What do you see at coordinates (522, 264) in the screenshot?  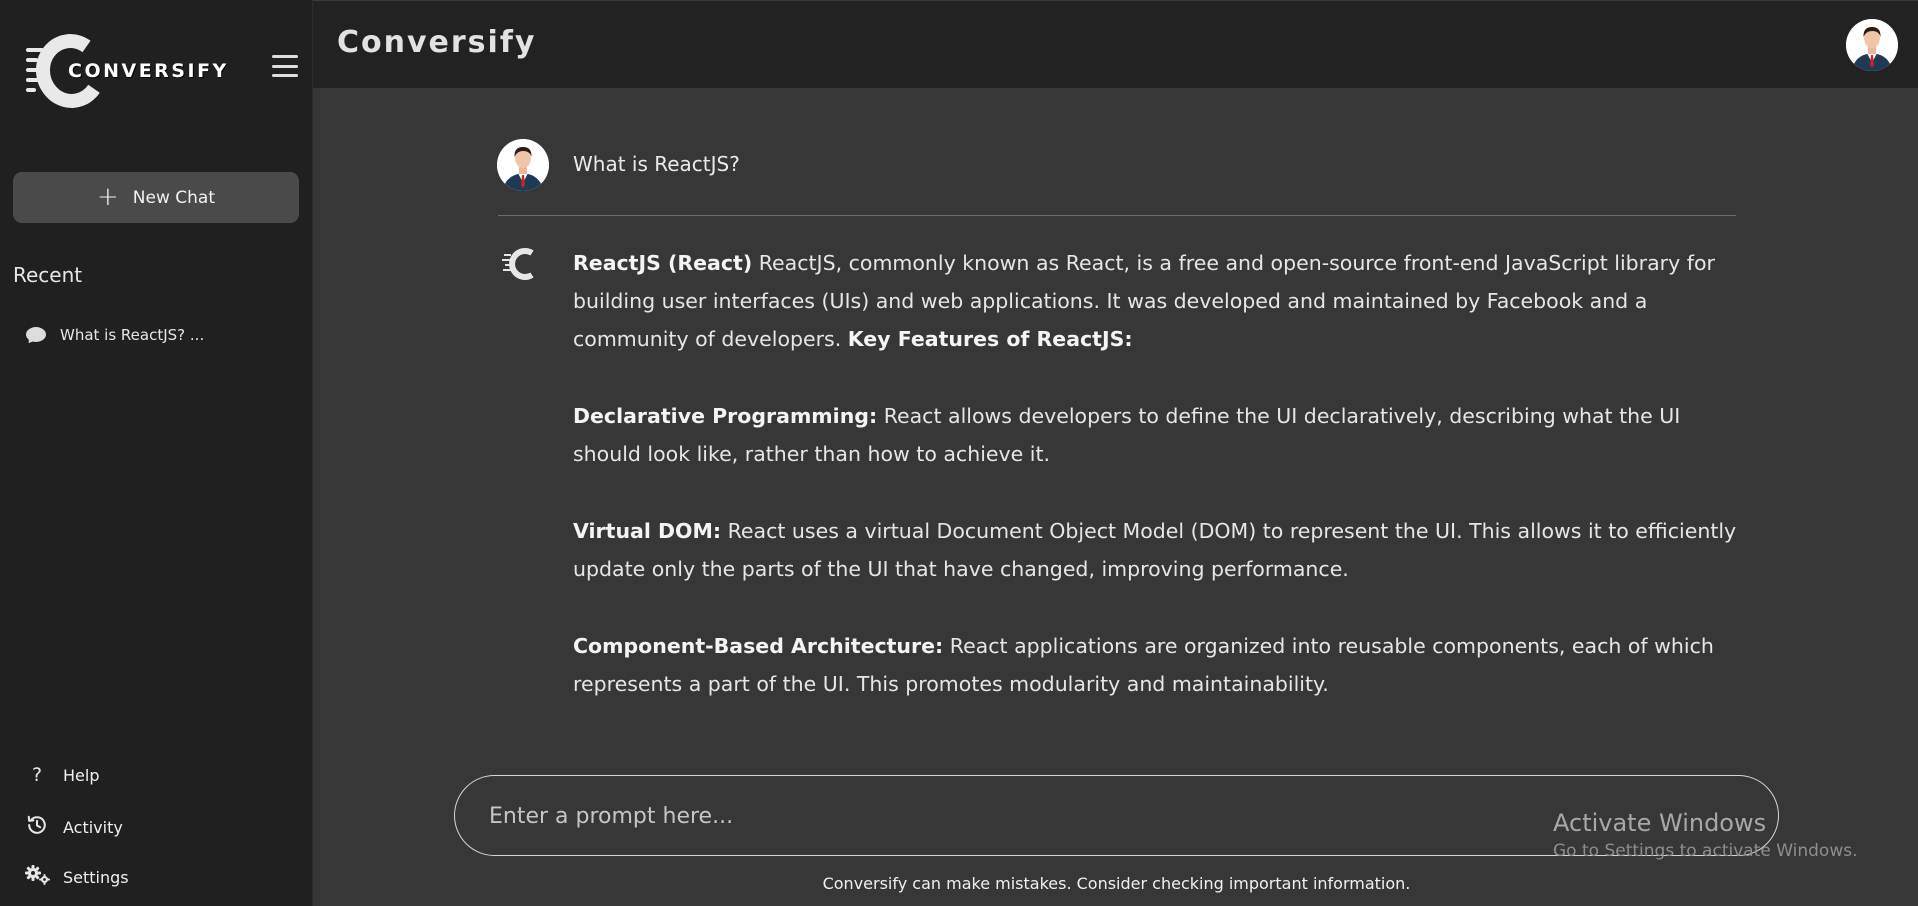 I see `conversify-bot-icon` at bounding box center [522, 264].